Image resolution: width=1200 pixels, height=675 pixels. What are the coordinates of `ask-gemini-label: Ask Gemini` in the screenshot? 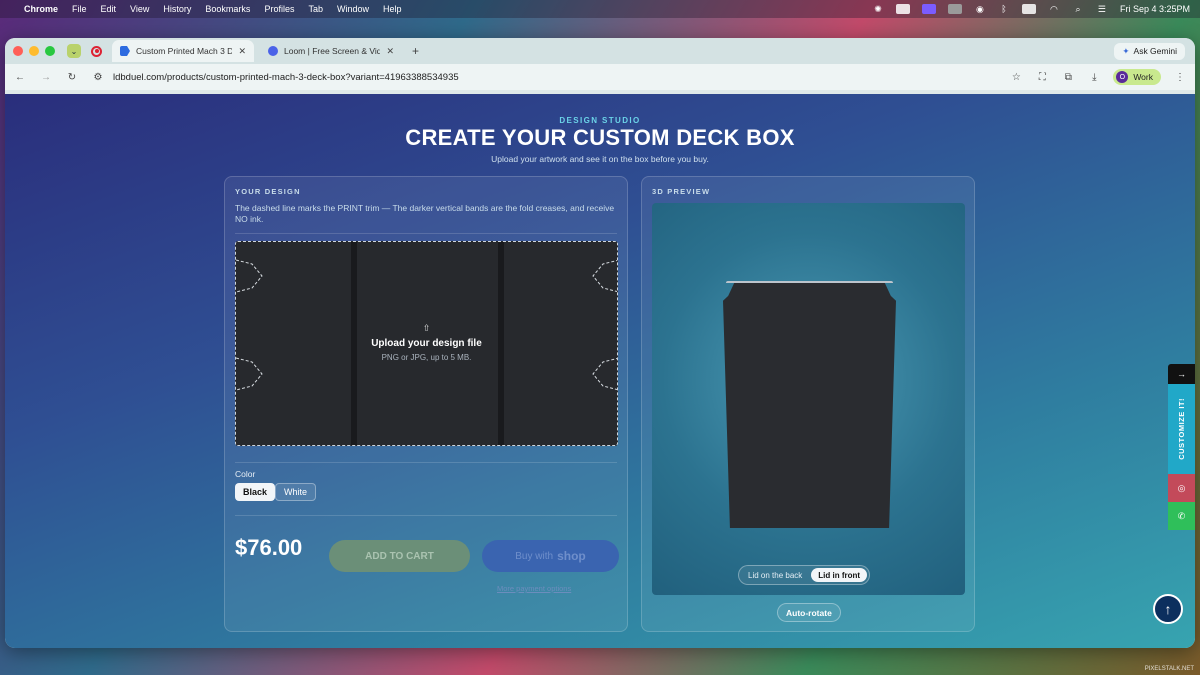 It's located at (1155, 51).